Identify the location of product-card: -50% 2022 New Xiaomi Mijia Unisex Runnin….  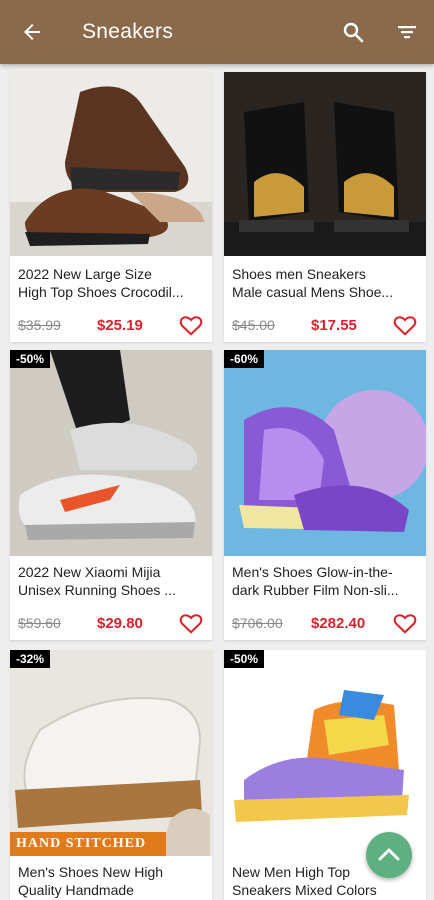
(111, 495).